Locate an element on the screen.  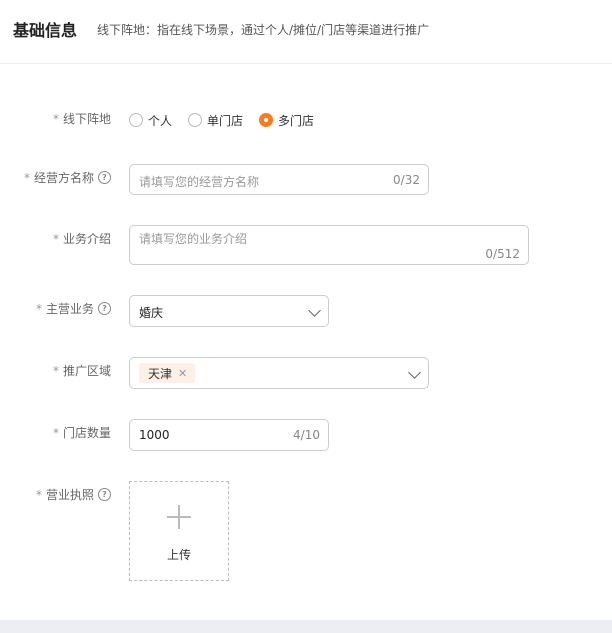
offline-position-radio-group: 个人 单门店 多门店 is located at coordinates (229, 120).